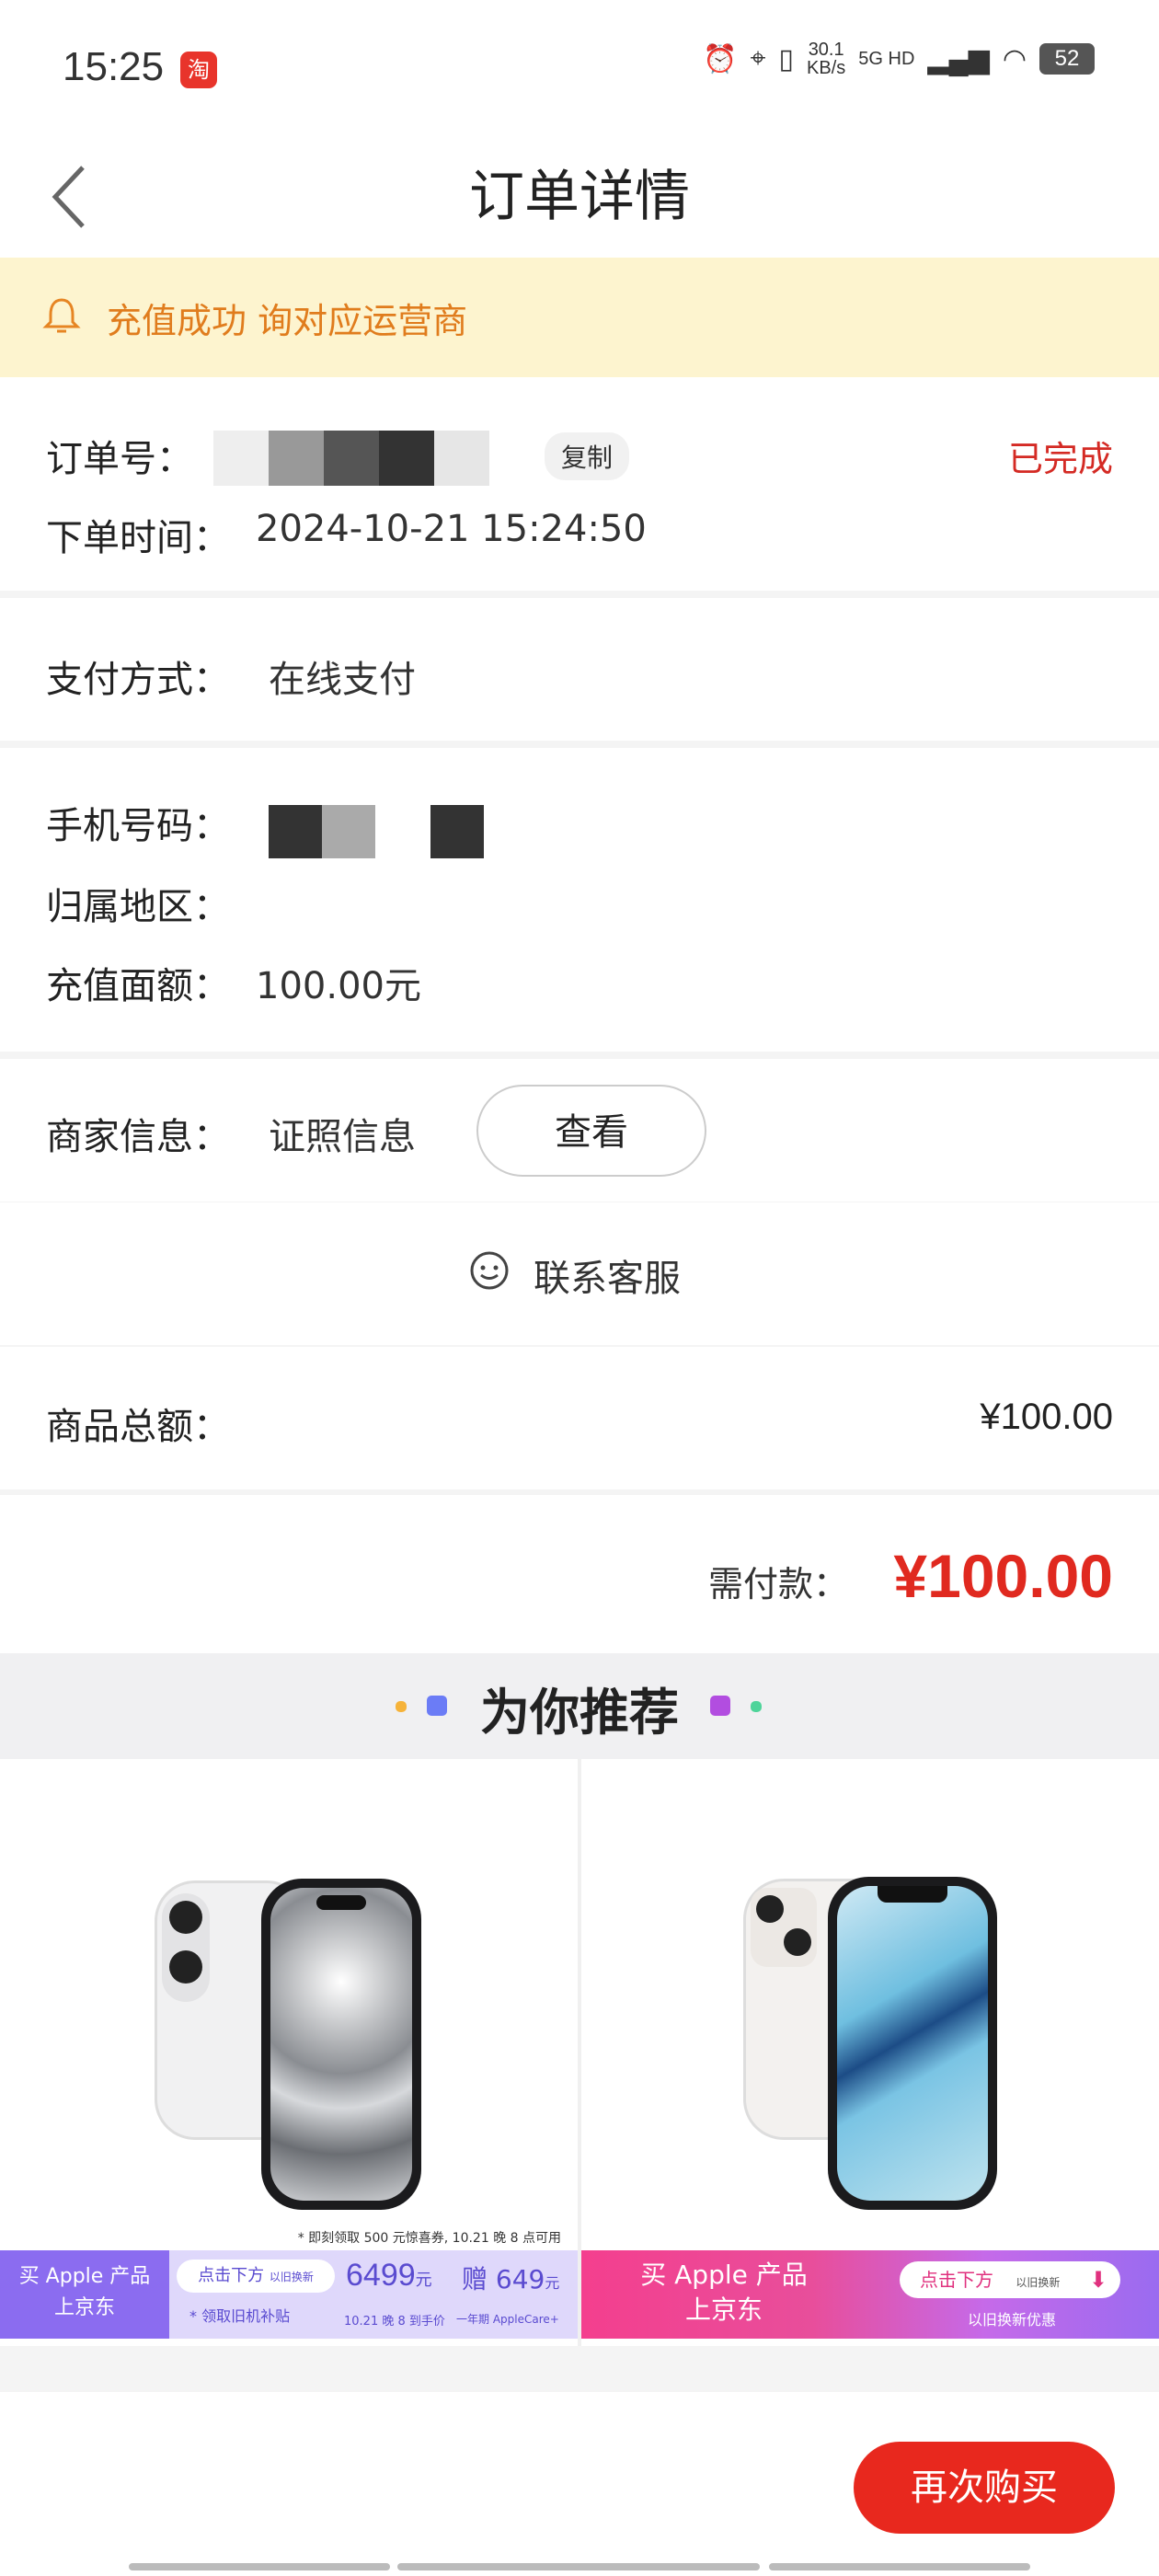 The height and width of the screenshot is (2576, 1159). I want to click on recommend-title: 为你推荐, so click(579, 1713).